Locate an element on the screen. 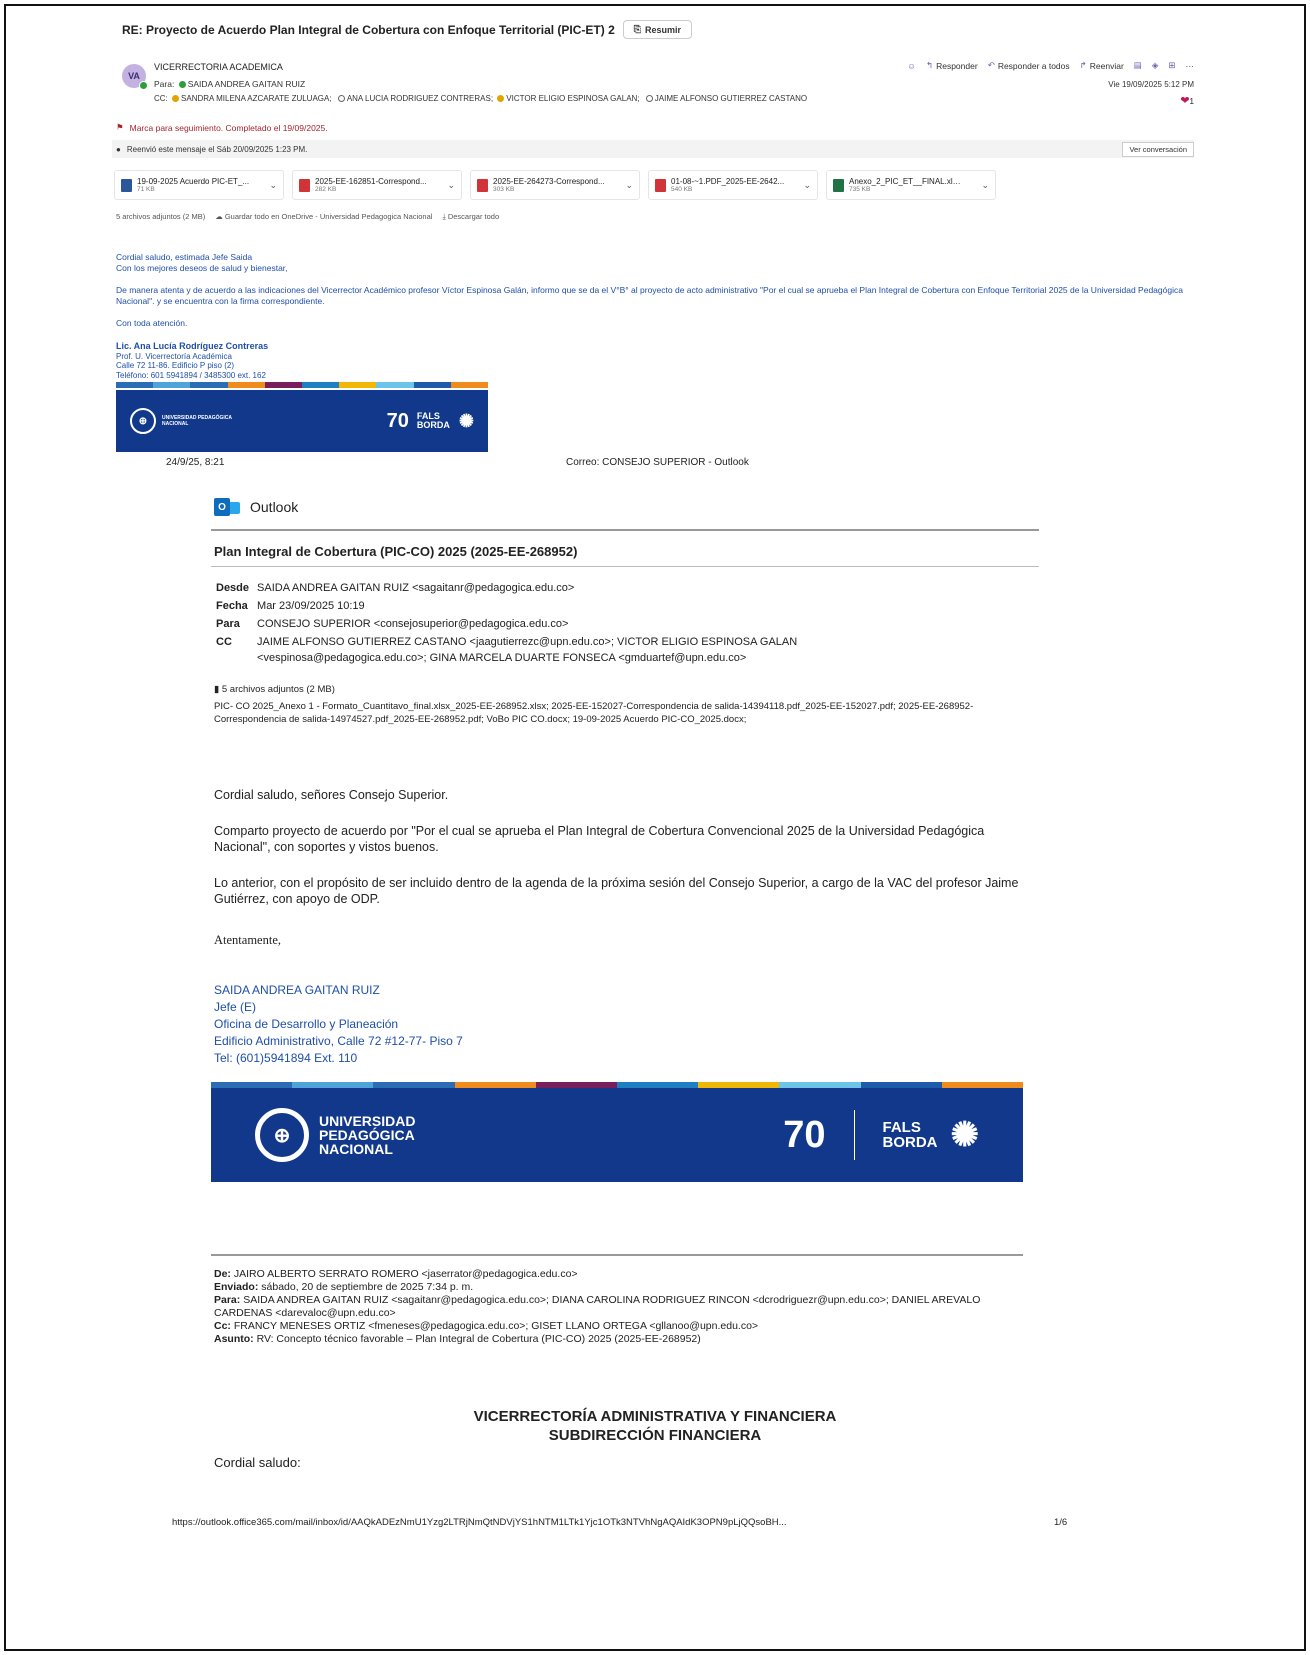  summarize-button: ⎘ Resumir is located at coordinates (657, 29).